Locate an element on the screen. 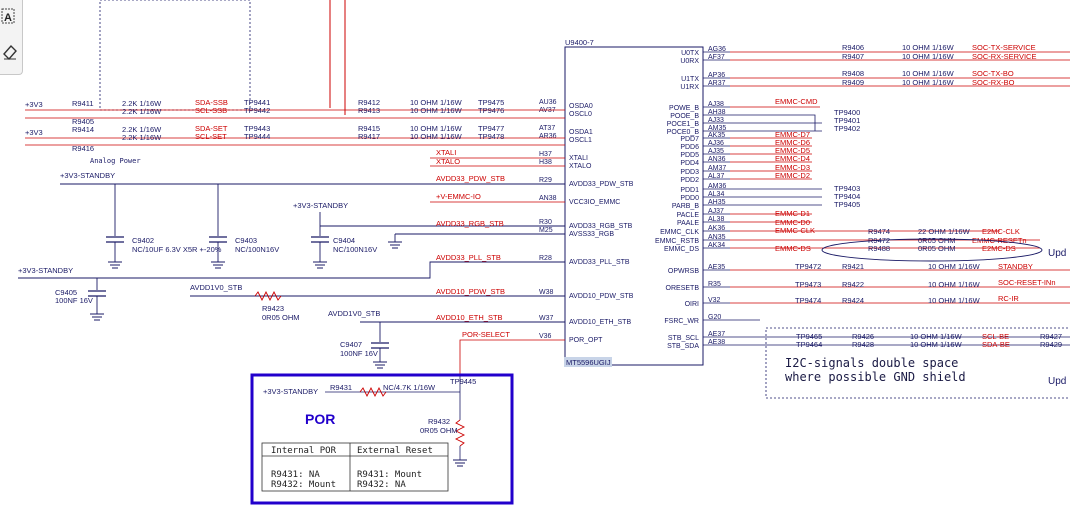 The height and width of the screenshot is (515, 1070). pin-ball: AJ36 is located at coordinates (716, 143).